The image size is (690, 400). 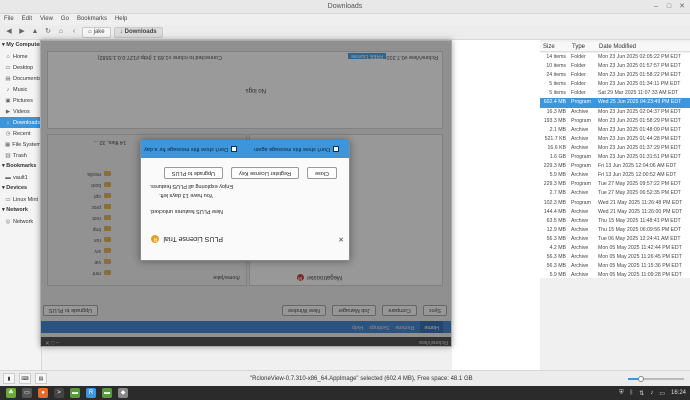 What do you see at coordinates (25, 378) in the screenshot?
I see `terminal-icon: ⌨` at bounding box center [25, 378].